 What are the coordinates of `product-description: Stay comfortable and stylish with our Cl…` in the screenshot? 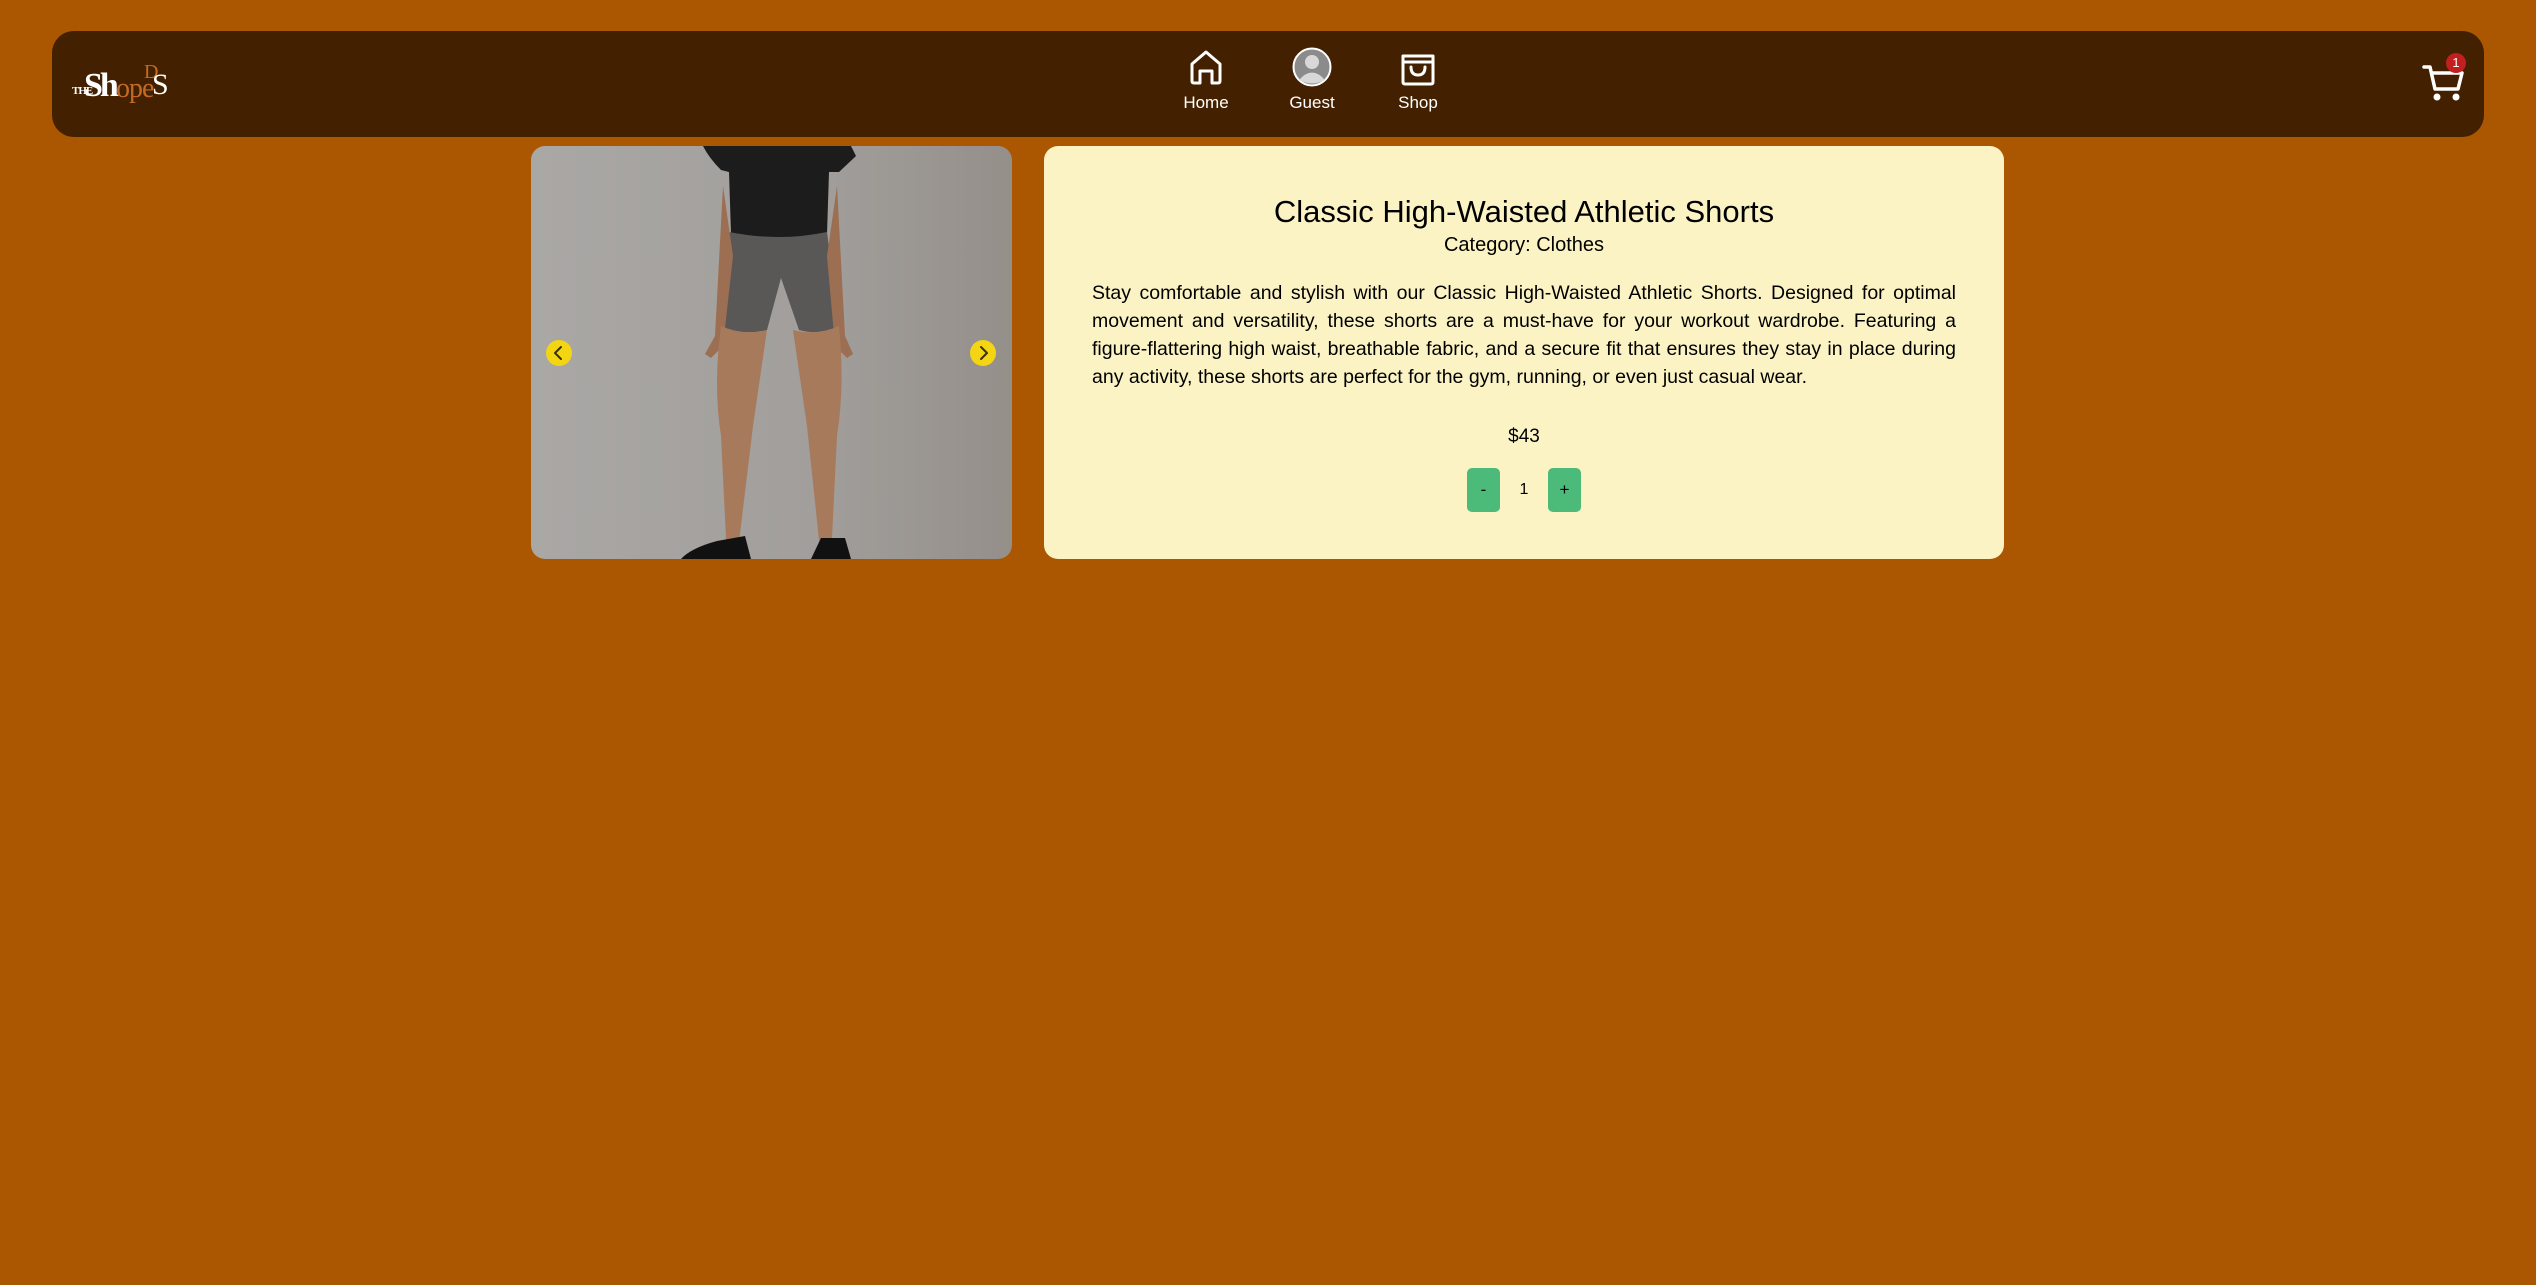 It's located at (1524, 335).